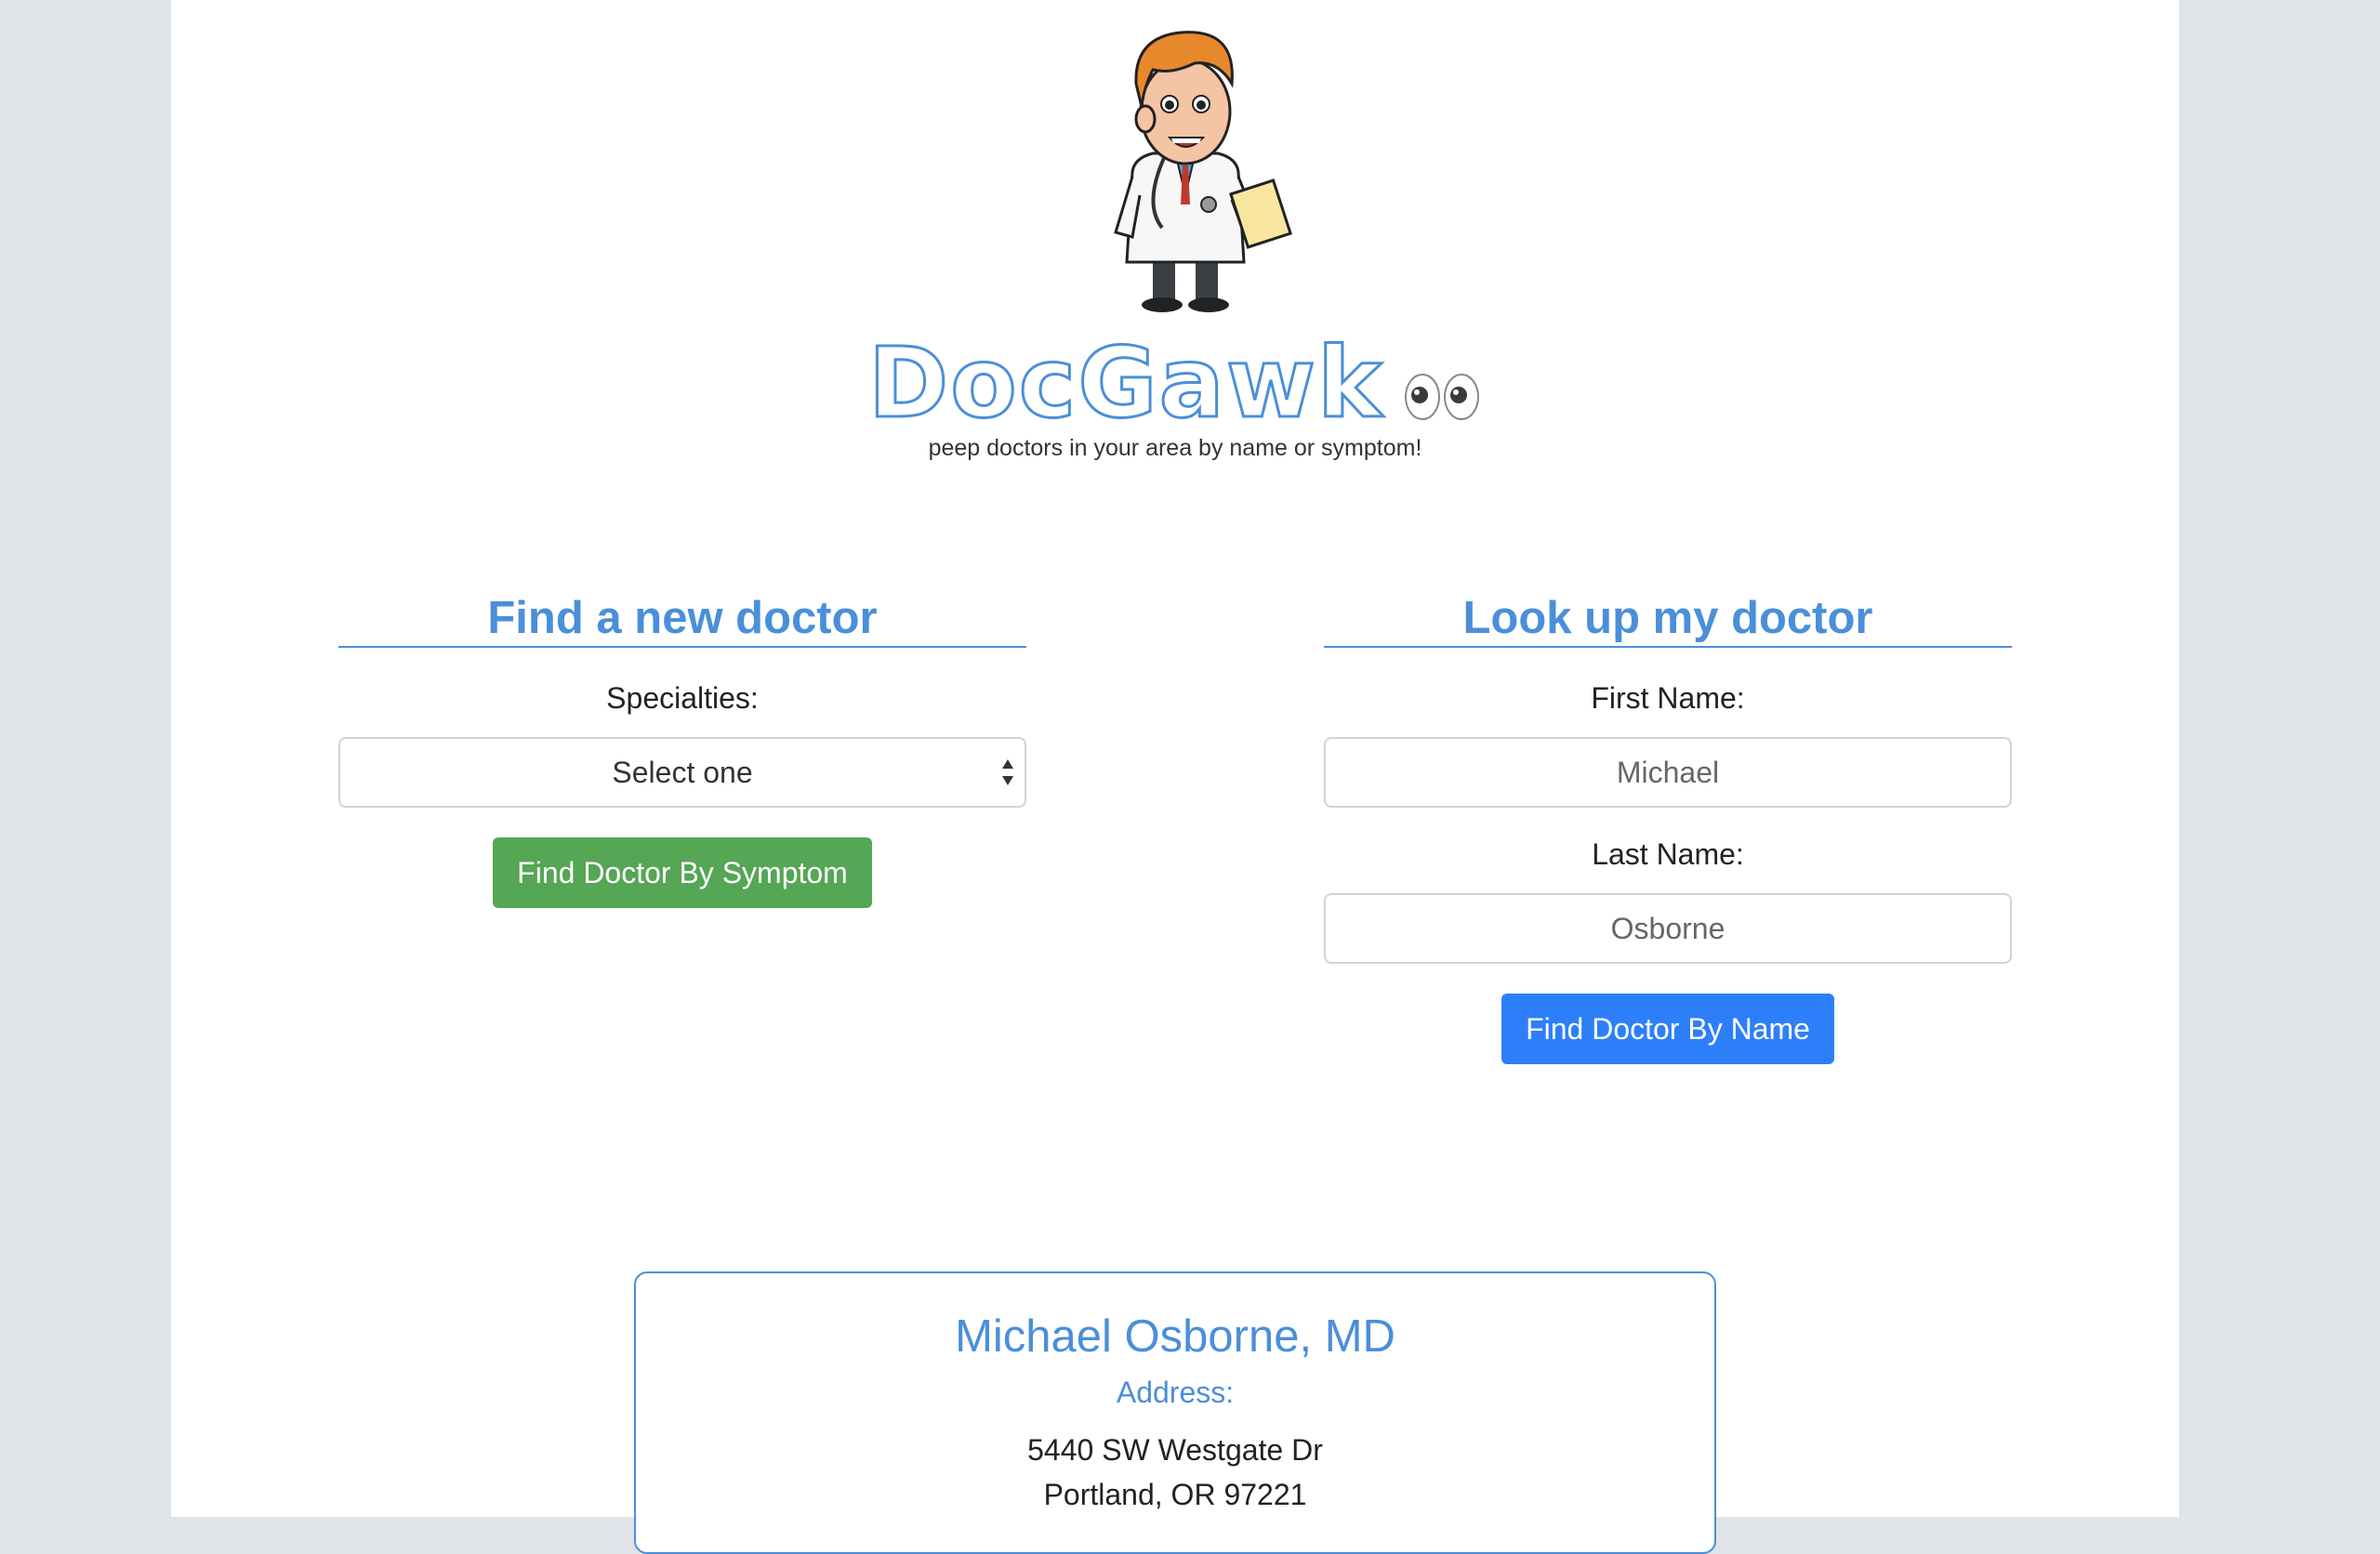 The width and height of the screenshot is (2380, 1554). I want to click on eyes-emoji-icon, so click(1443, 397).